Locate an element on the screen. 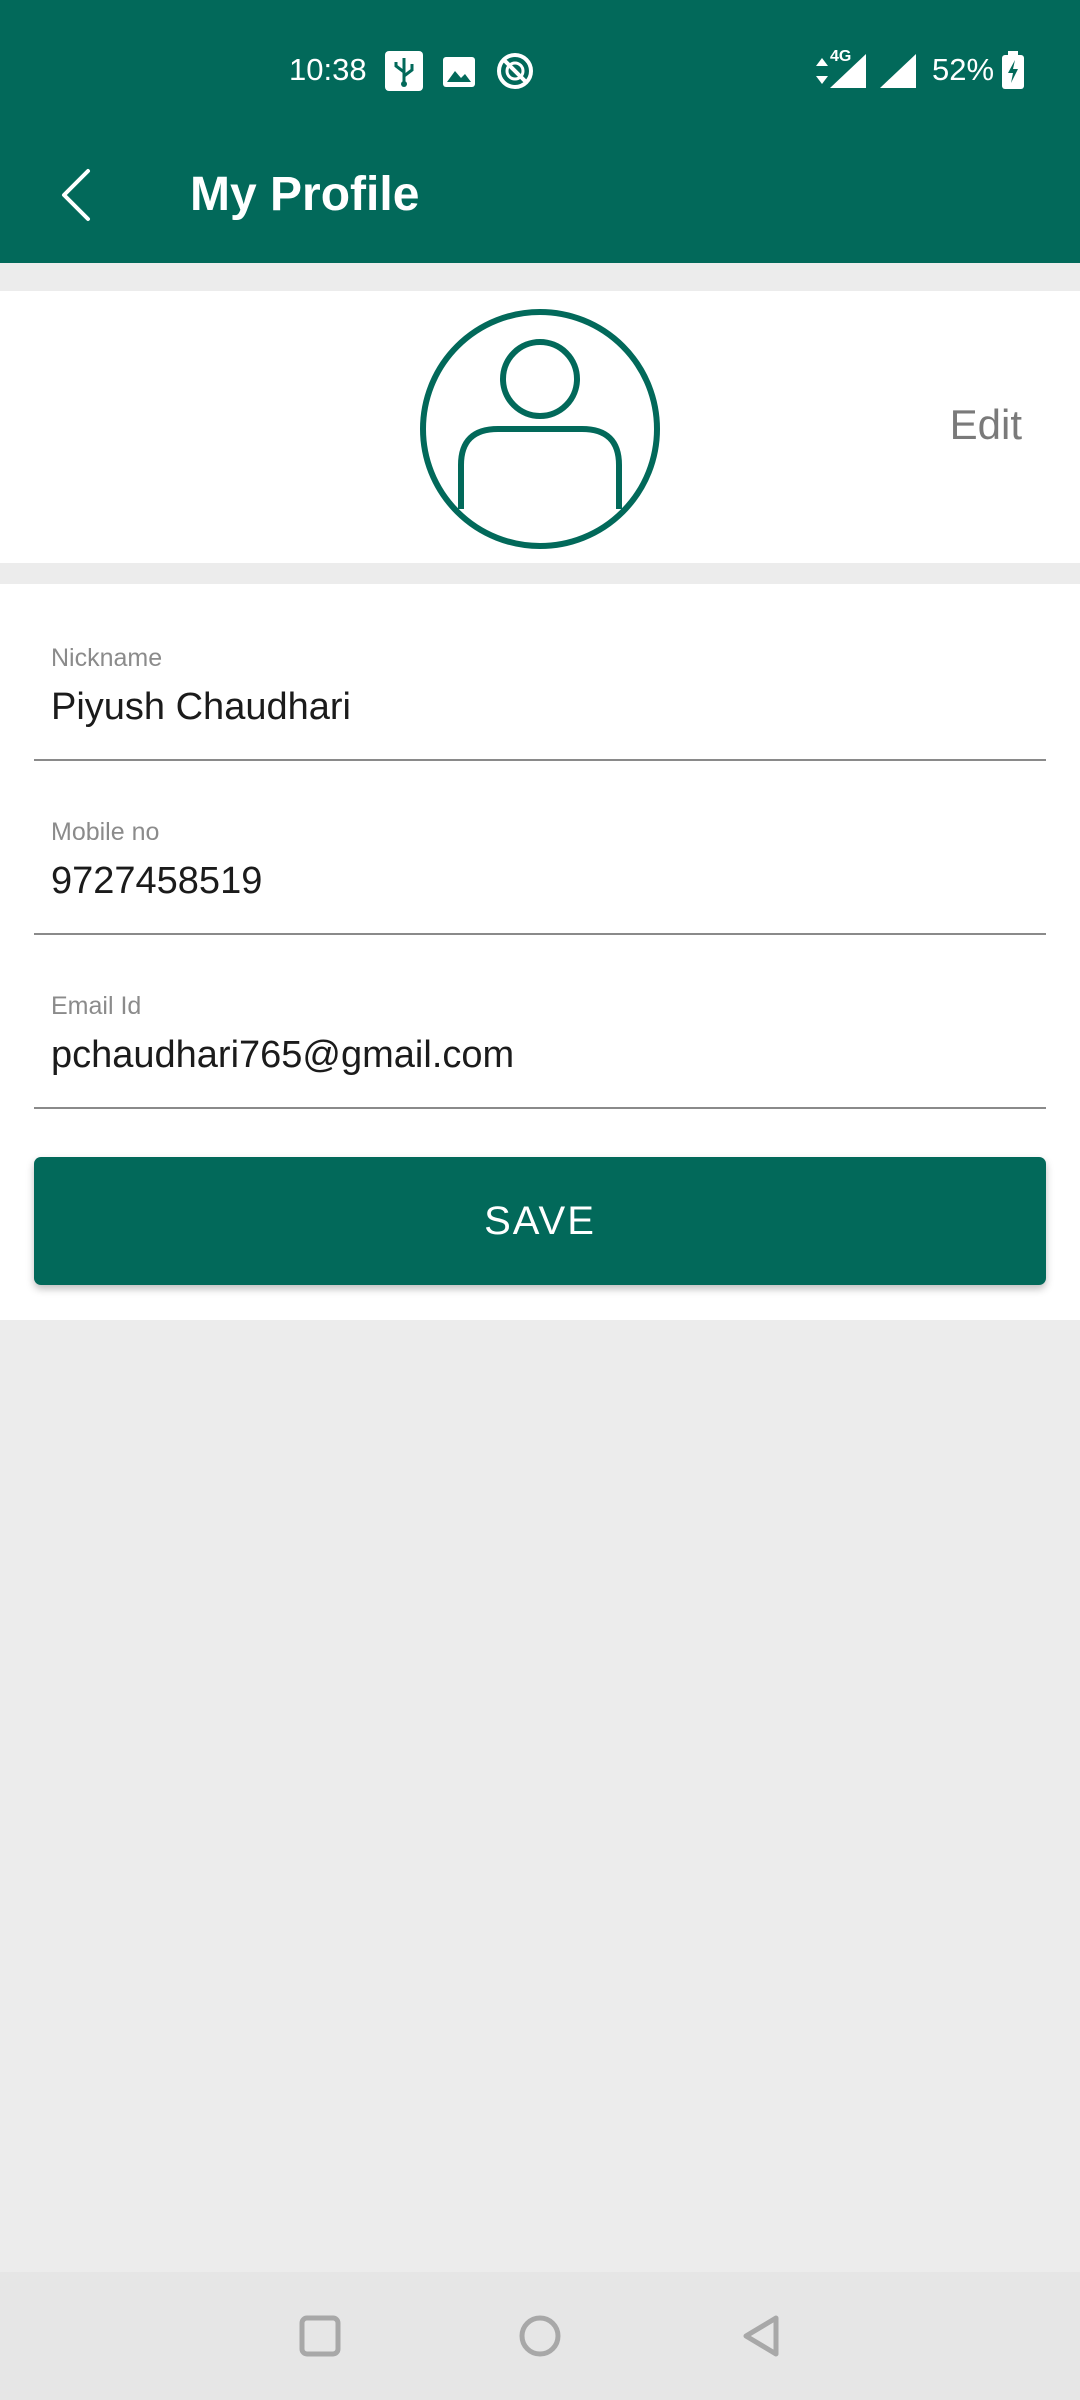 Image resolution: width=1080 pixels, height=2400 pixels. mobile-input: 9727458519 is located at coordinates (156, 881).